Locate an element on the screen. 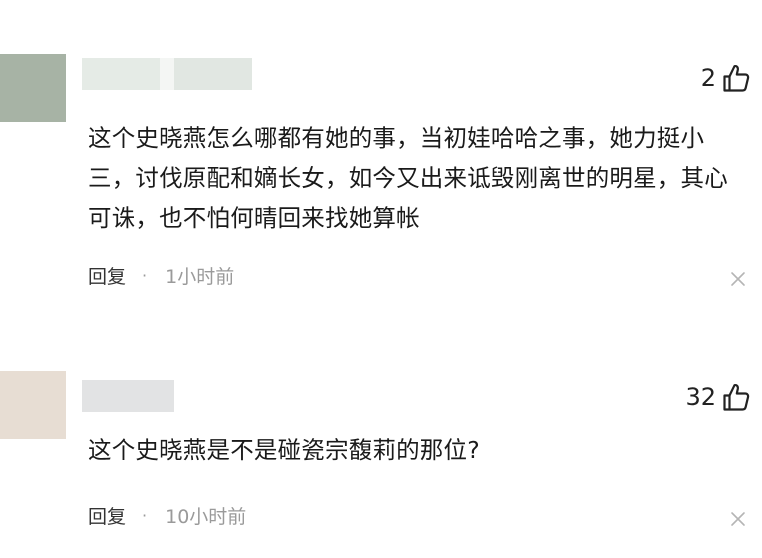  comment-meta: 回复 · 1小时前 is located at coordinates (161, 275).